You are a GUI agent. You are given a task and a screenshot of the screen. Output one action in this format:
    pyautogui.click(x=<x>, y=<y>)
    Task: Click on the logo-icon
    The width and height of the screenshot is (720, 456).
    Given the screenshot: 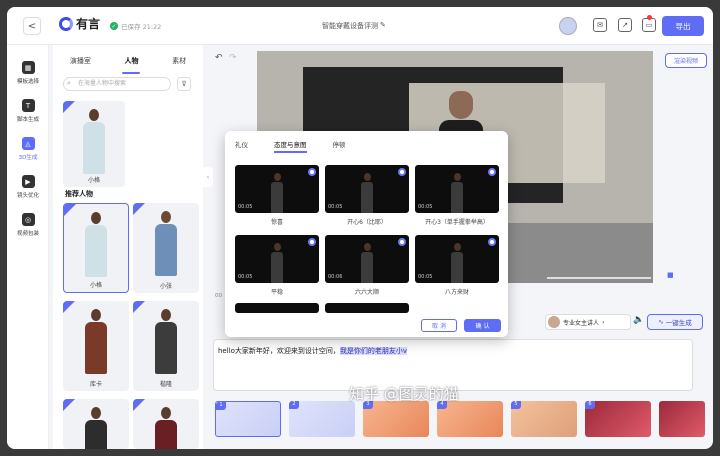 What is the action you would take?
    pyautogui.click(x=66, y=23)
    